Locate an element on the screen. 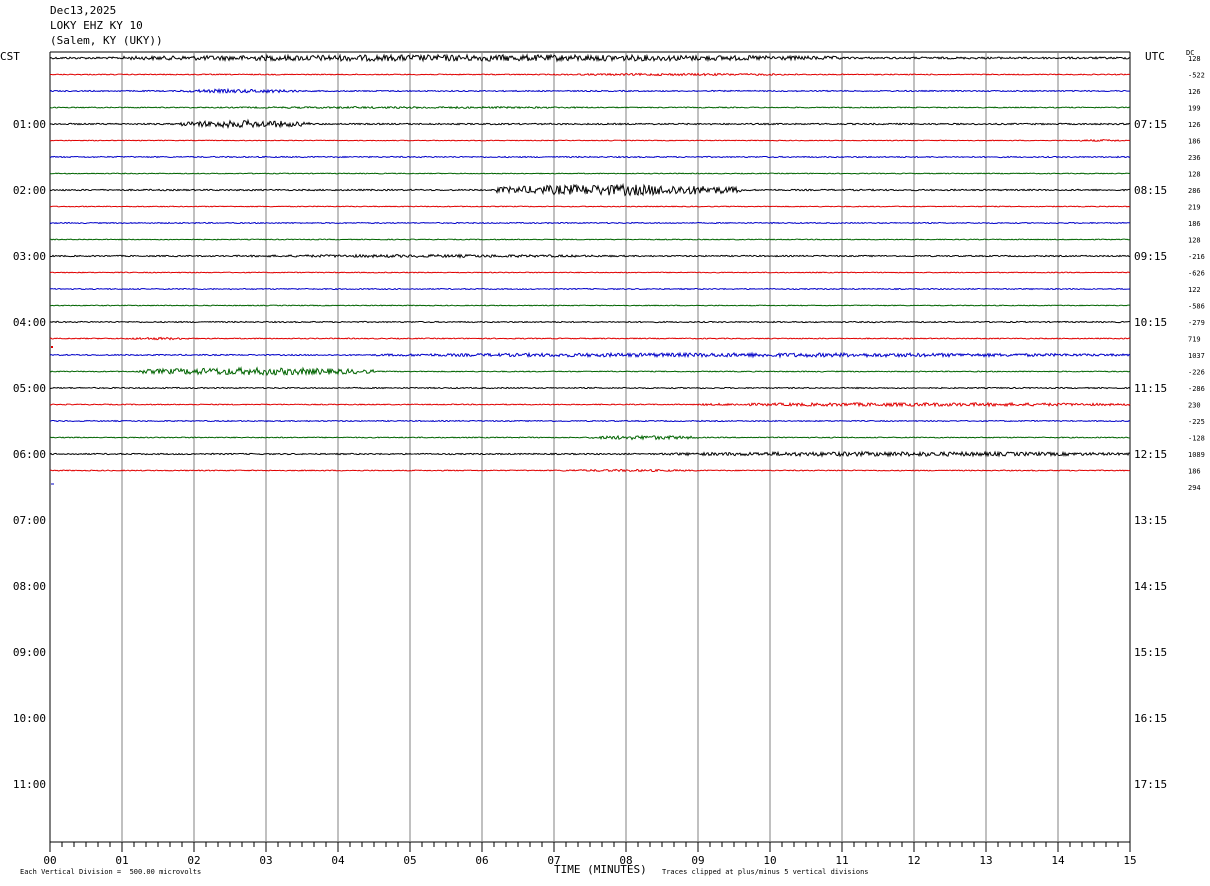 This screenshot has width=1210, height=886. dc-offset-value: 1089 is located at coordinates (1196, 455).